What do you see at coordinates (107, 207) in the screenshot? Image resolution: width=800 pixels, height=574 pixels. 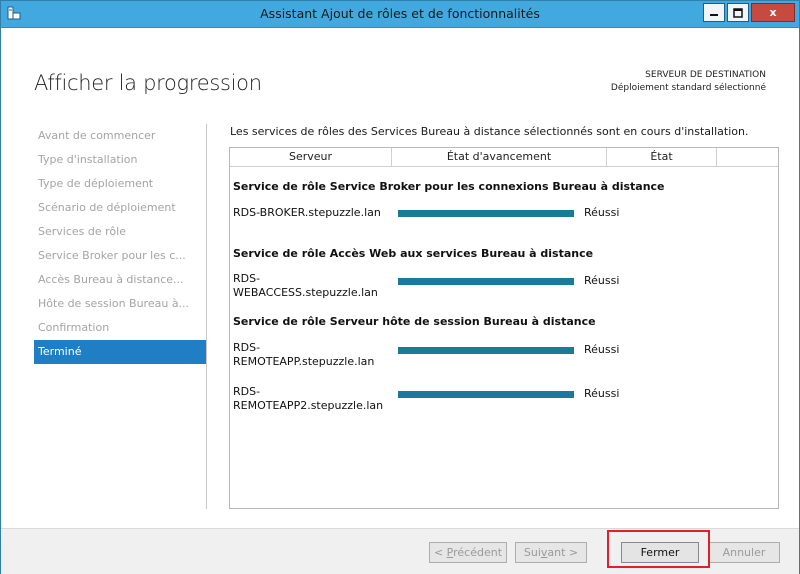 I see `nav-step-deployment-scenario: Scénario de déploiement` at bounding box center [107, 207].